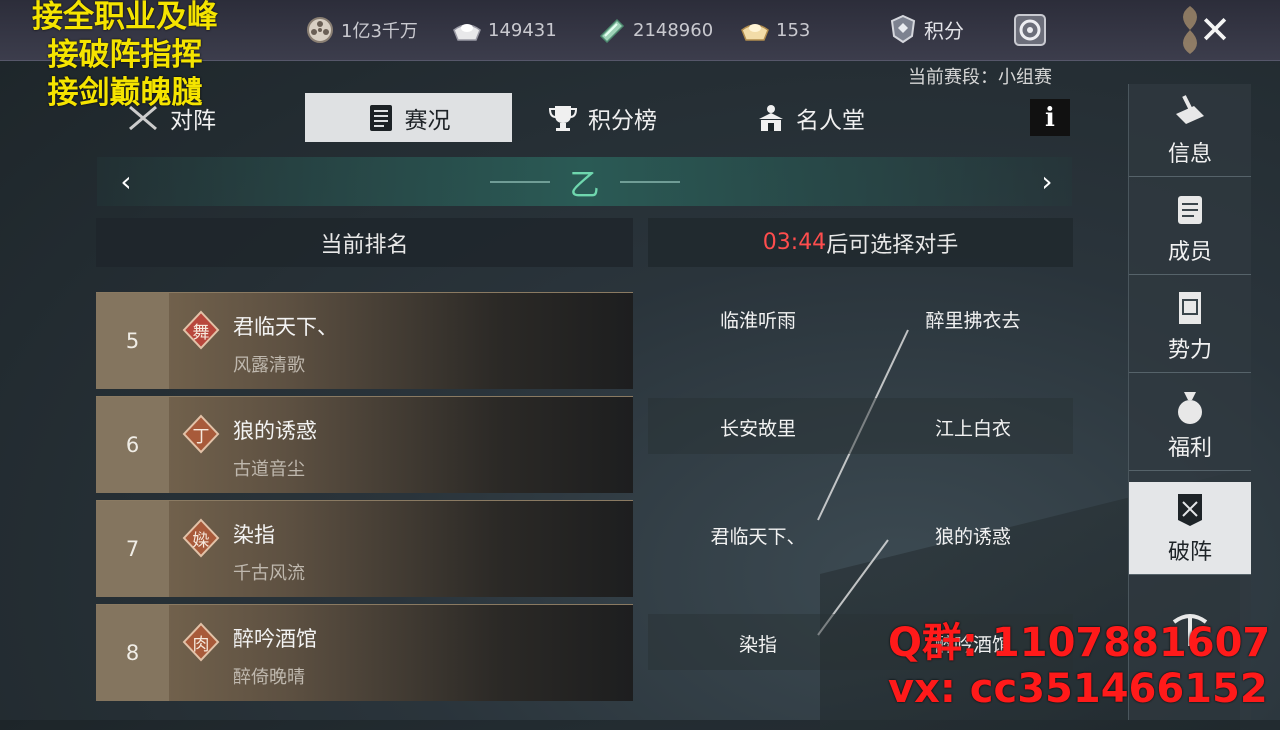 Image resolution: width=1280 pixels, height=730 pixels. I want to click on resource-copper: 1亿3千万, so click(361, 30).